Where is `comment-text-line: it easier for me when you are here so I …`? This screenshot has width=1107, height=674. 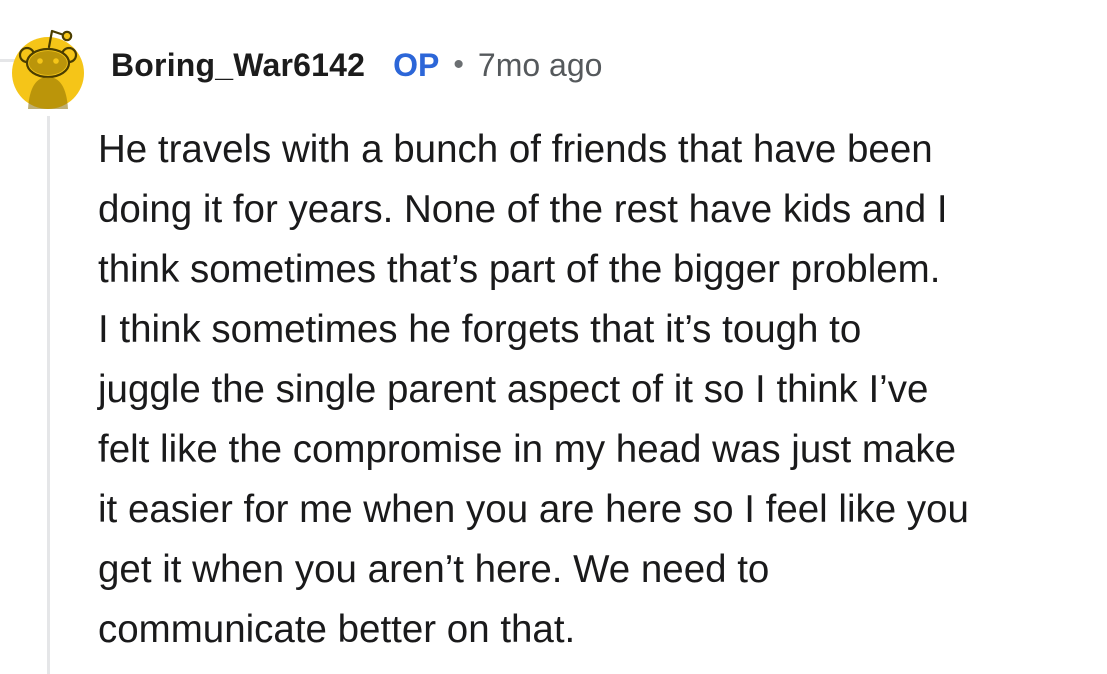
comment-text-line: it easier for me when you are here so I … is located at coordinates (533, 509).